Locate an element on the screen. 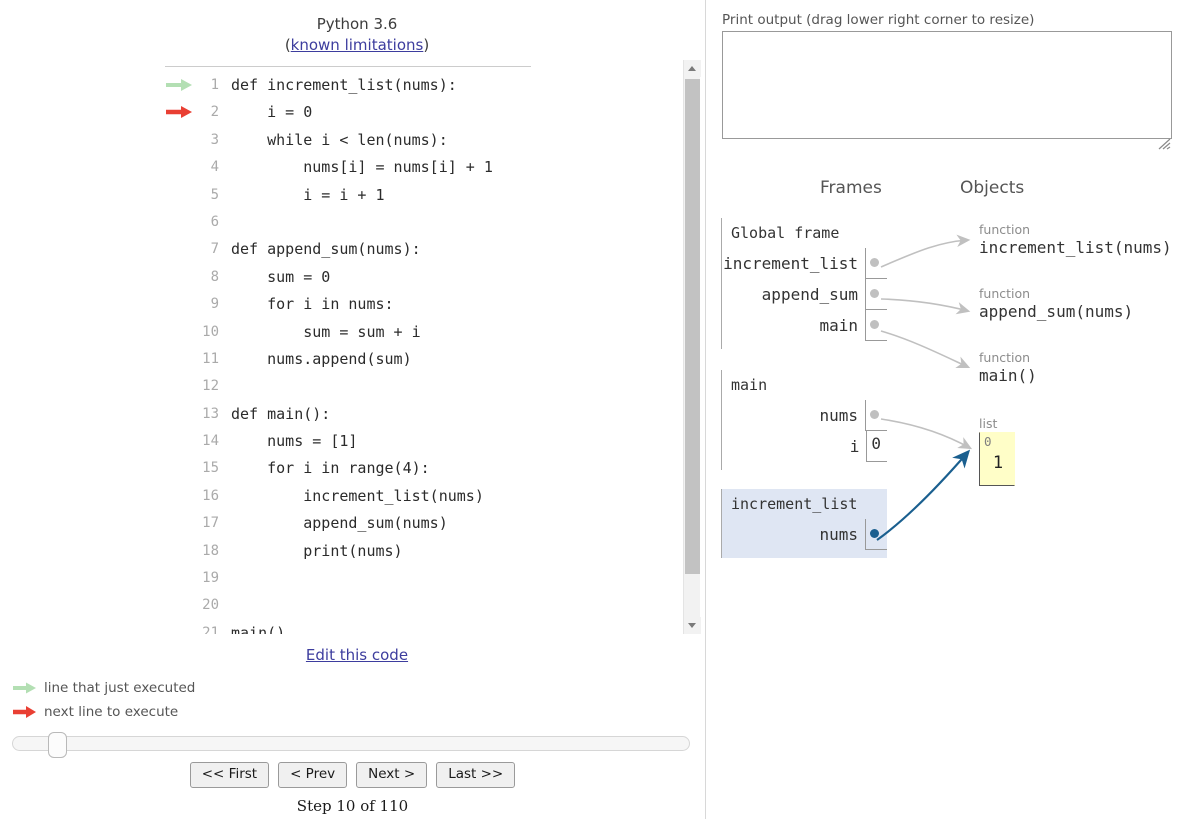 Image resolution: width=1191 pixels, height=819 pixels. stack-frame: increment_list nums is located at coordinates (804, 523).